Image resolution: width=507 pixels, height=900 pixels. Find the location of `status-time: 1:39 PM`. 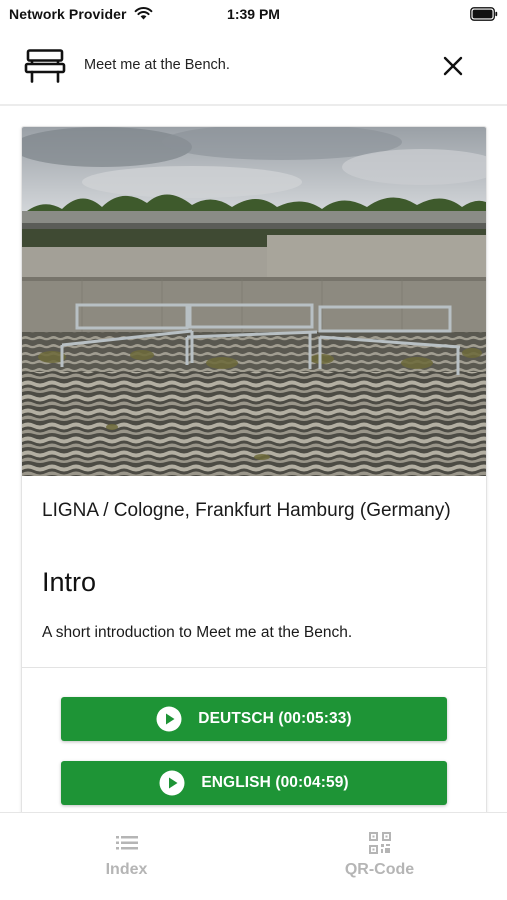

status-time: 1:39 PM is located at coordinates (253, 14).